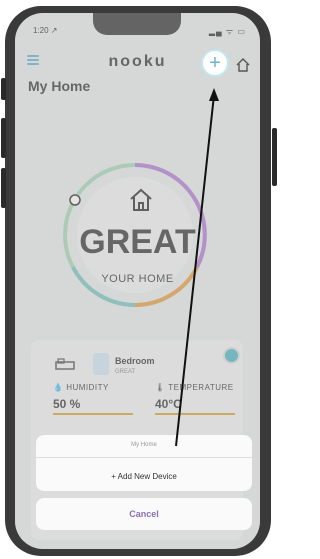 The image size is (320, 559). What do you see at coordinates (274, 157) in the screenshot?
I see `power-button` at bounding box center [274, 157].